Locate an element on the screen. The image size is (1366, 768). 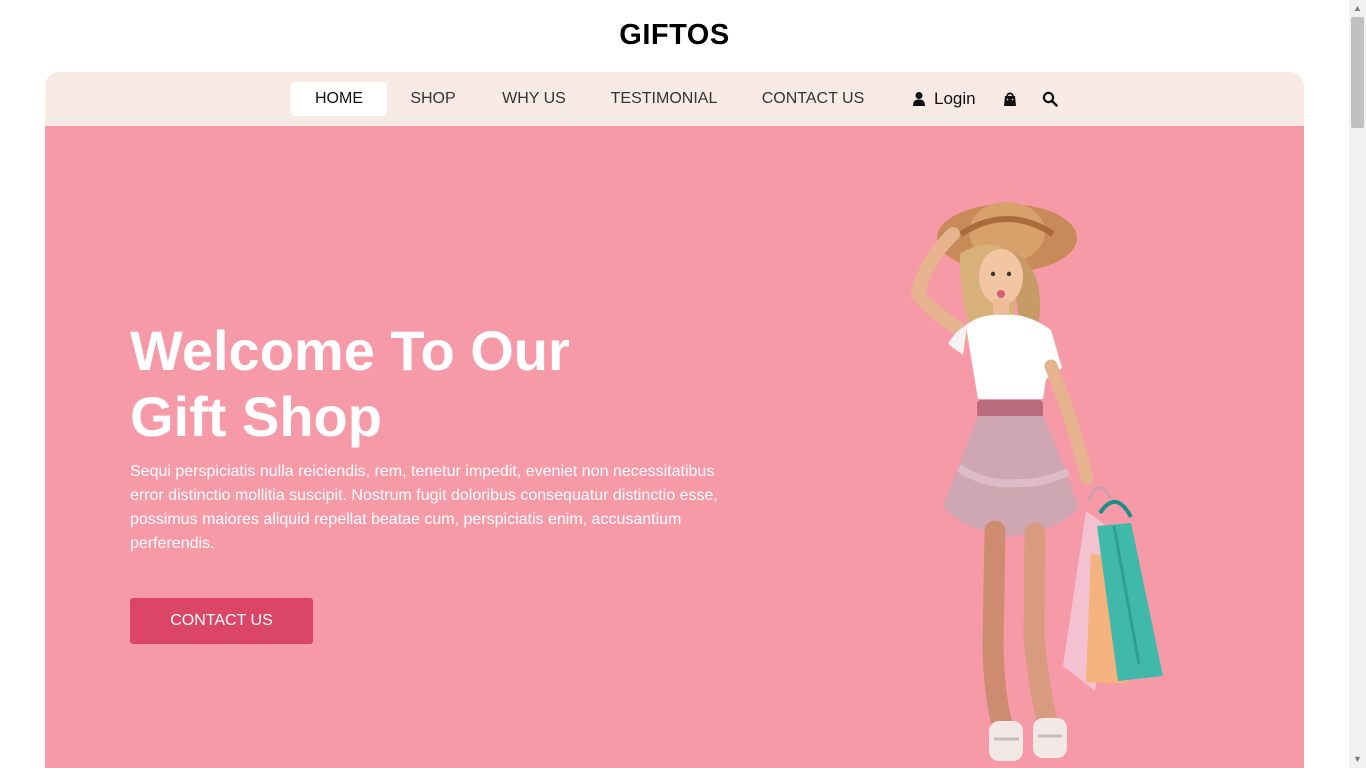
shopping-bag-icon is located at coordinates (1010, 99).